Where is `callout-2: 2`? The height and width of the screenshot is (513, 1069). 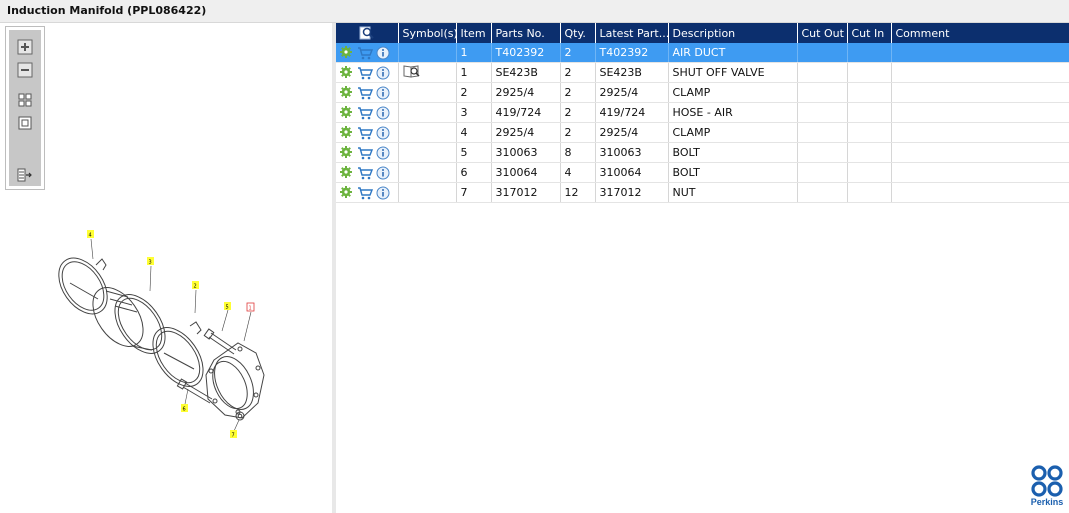 callout-2: 2 is located at coordinates (195, 285).